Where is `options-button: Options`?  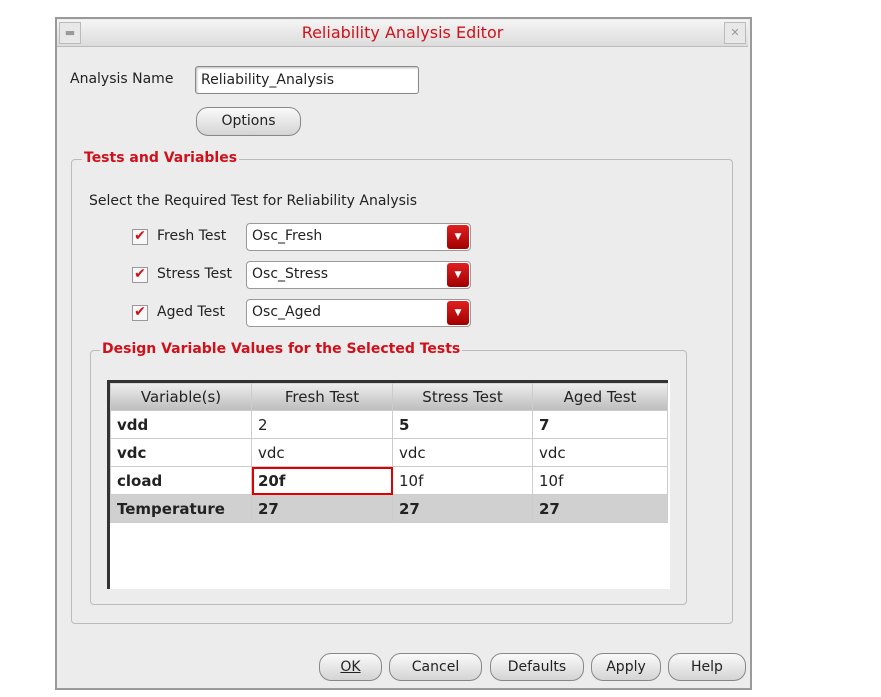
options-button: Options is located at coordinates (248, 121).